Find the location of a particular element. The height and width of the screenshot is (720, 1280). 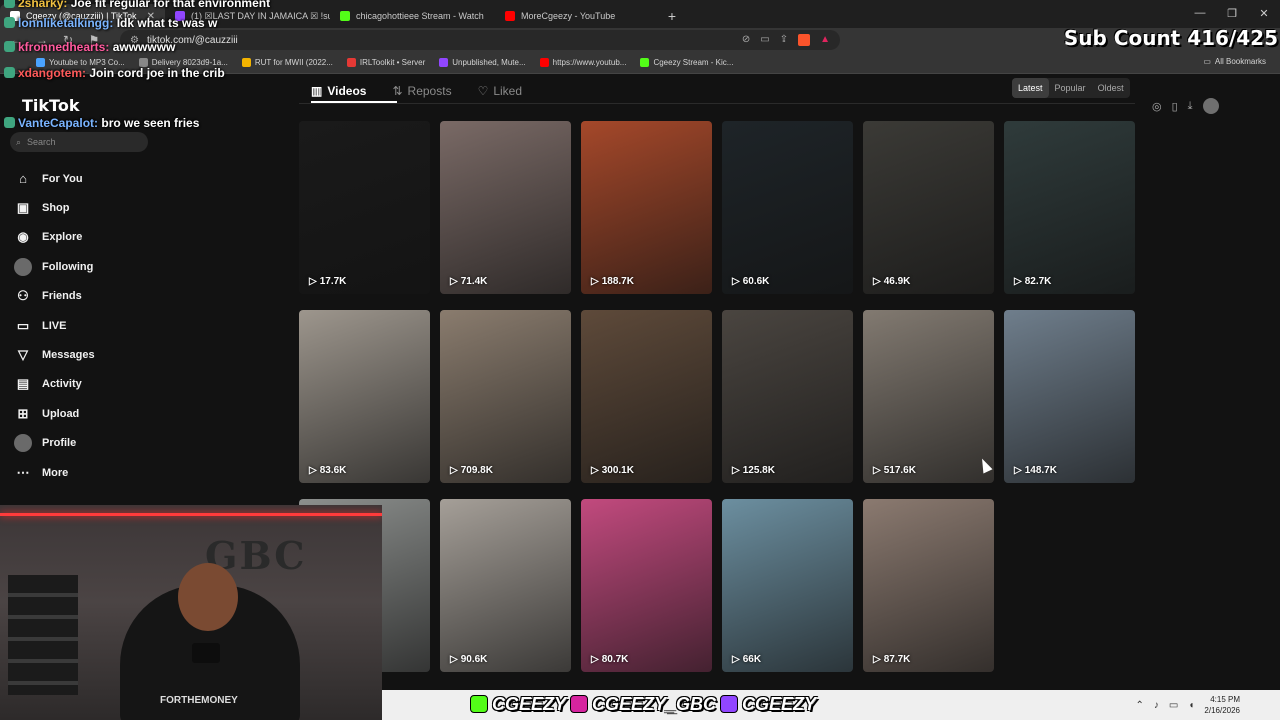

video-thumbnail: ▷ 148.7K is located at coordinates (1069, 396).